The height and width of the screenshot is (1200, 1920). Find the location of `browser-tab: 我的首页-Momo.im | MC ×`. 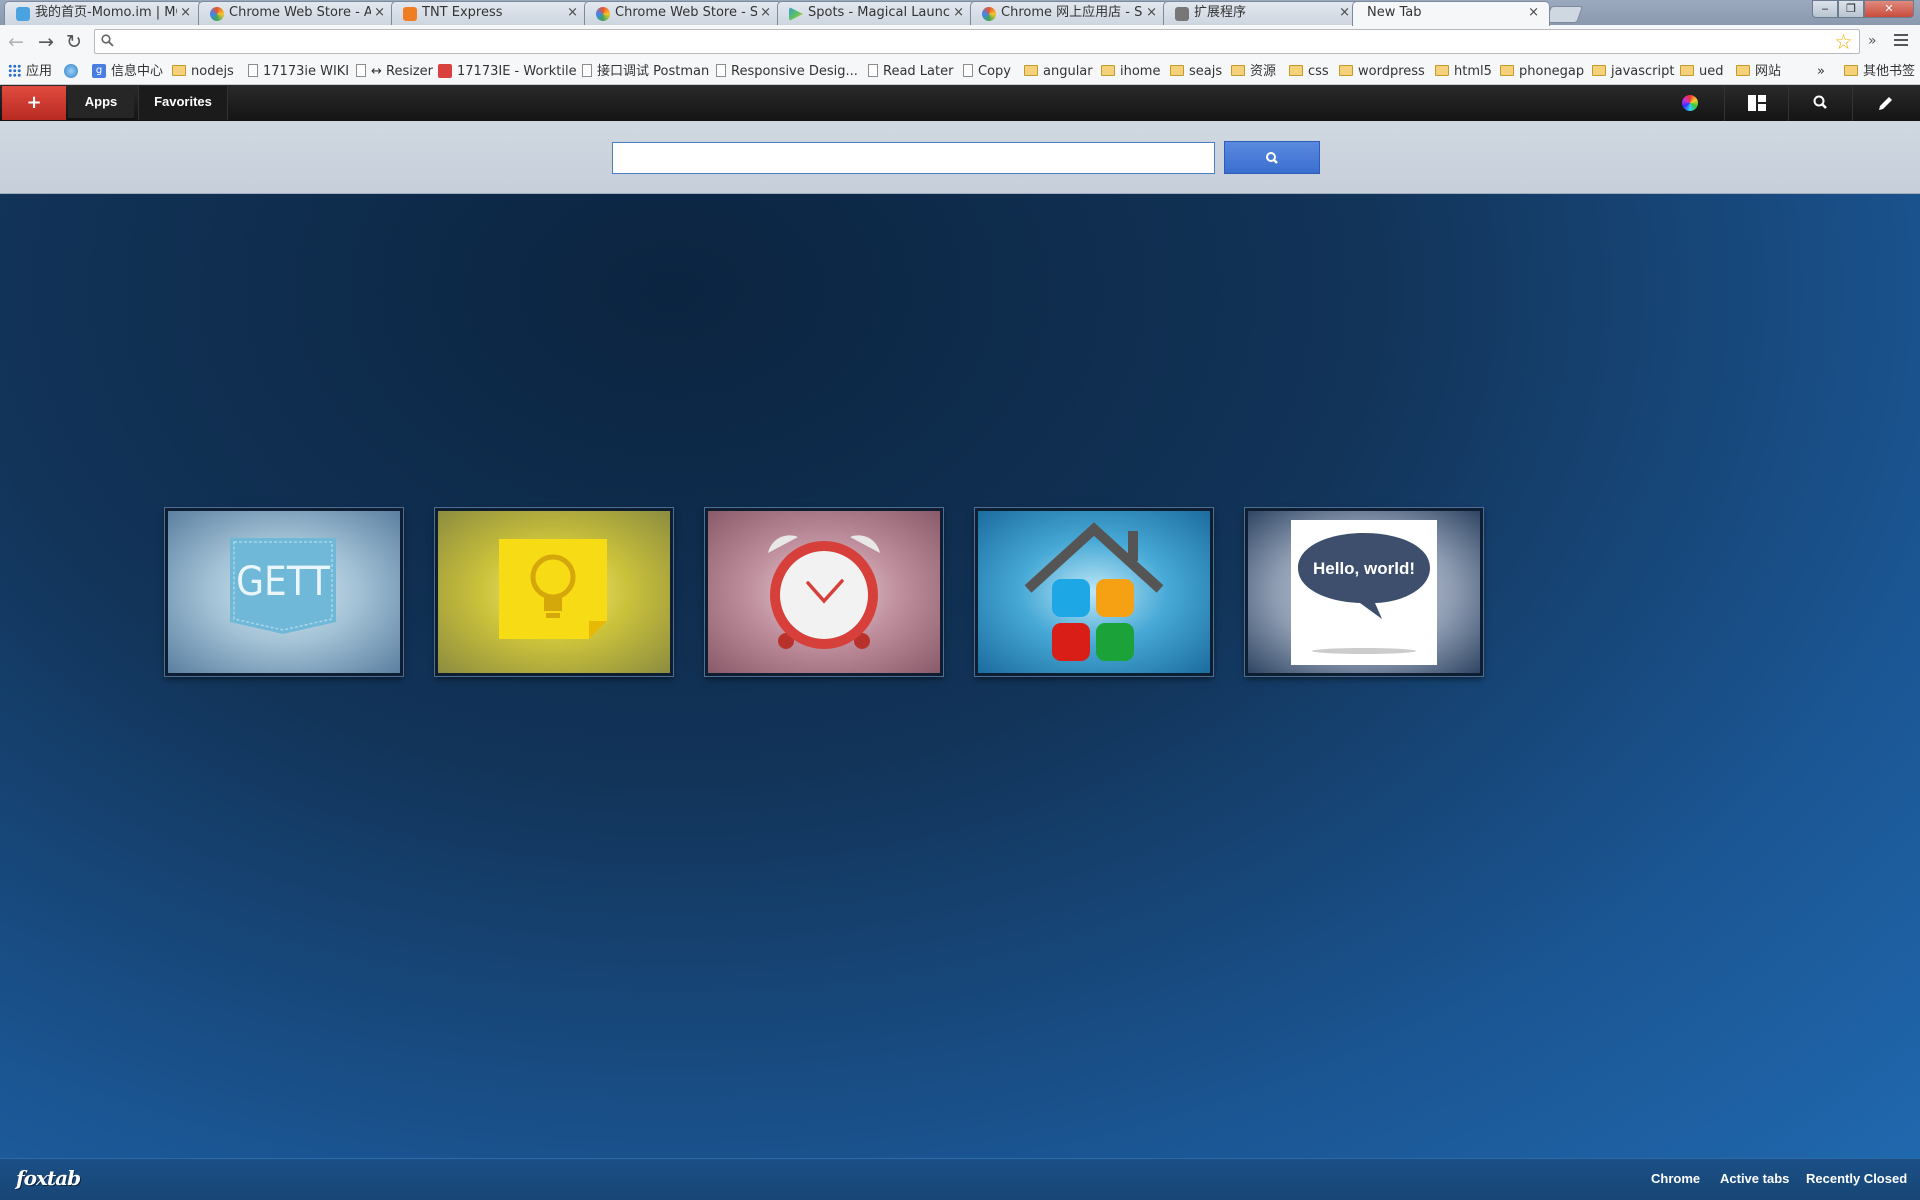

browser-tab: 我的首页-Momo.im | MC × is located at coordinates (103, 13).